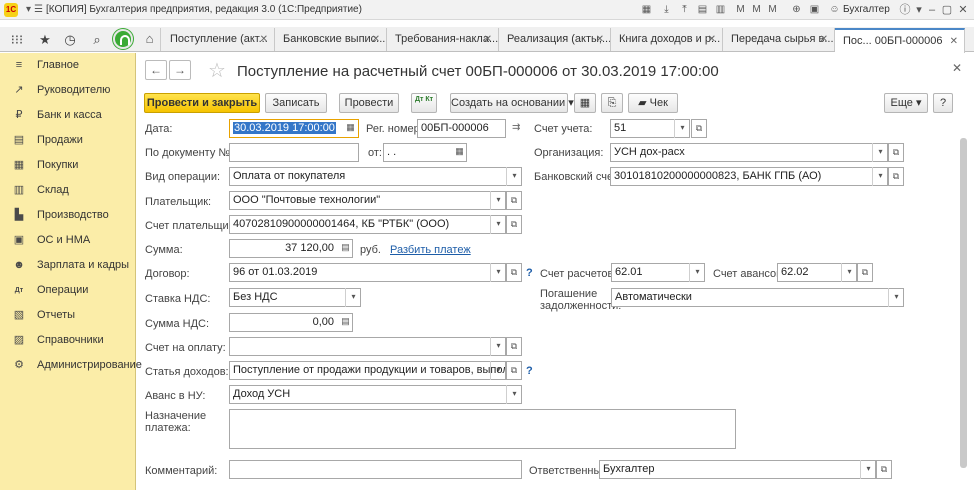 The height and width of the screenshot is (490, 974). I want to click on advance-nu-select: Доход УСН, so click(375, 394).